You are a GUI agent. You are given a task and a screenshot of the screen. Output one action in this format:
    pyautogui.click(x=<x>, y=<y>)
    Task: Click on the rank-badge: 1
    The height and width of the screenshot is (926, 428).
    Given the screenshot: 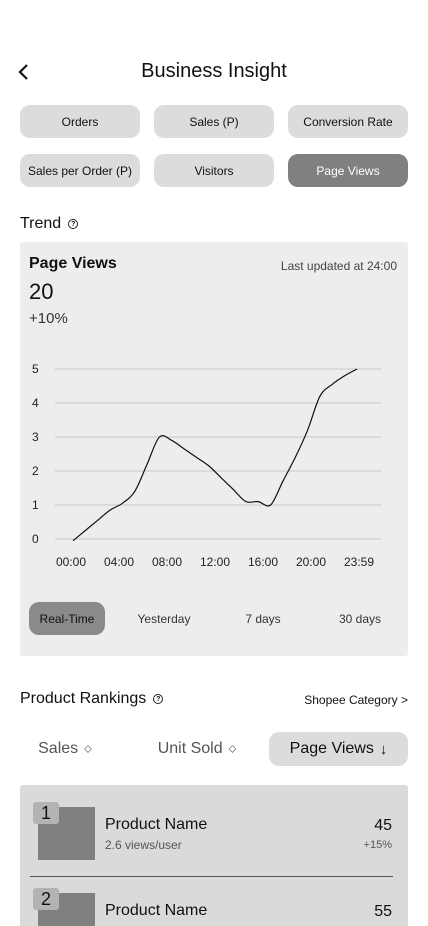 What is the action you would take?
    pyautogui.click(x=46, y=813)
    